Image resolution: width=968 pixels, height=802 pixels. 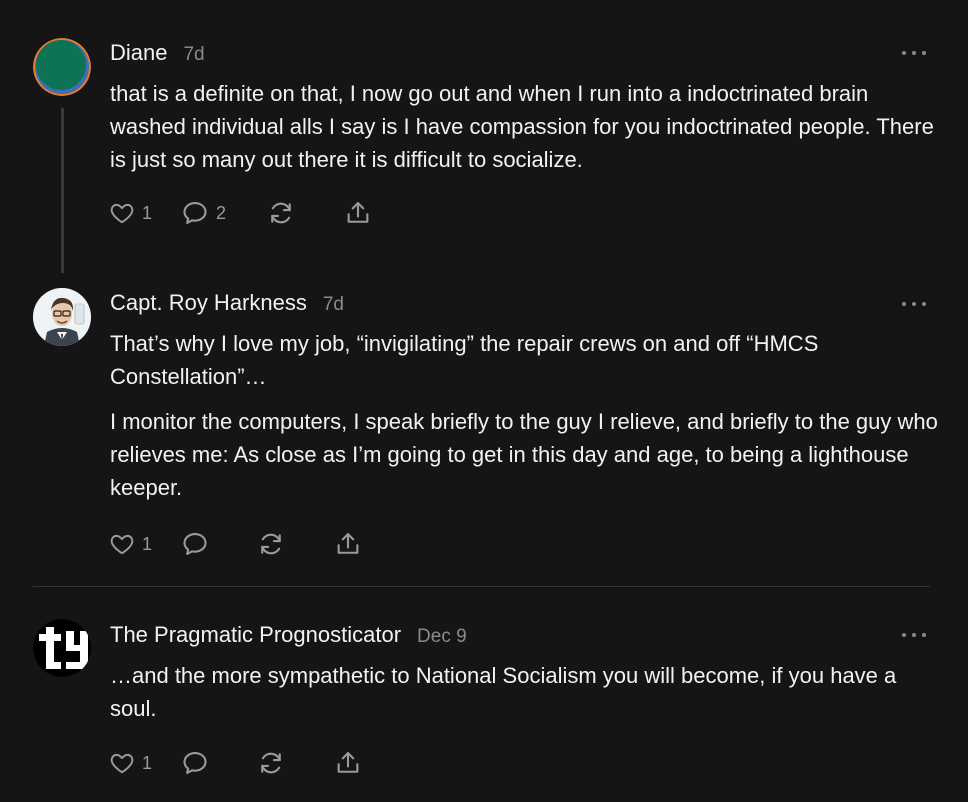 I want to click on reply-button: 2, so click(x=203, y=213).